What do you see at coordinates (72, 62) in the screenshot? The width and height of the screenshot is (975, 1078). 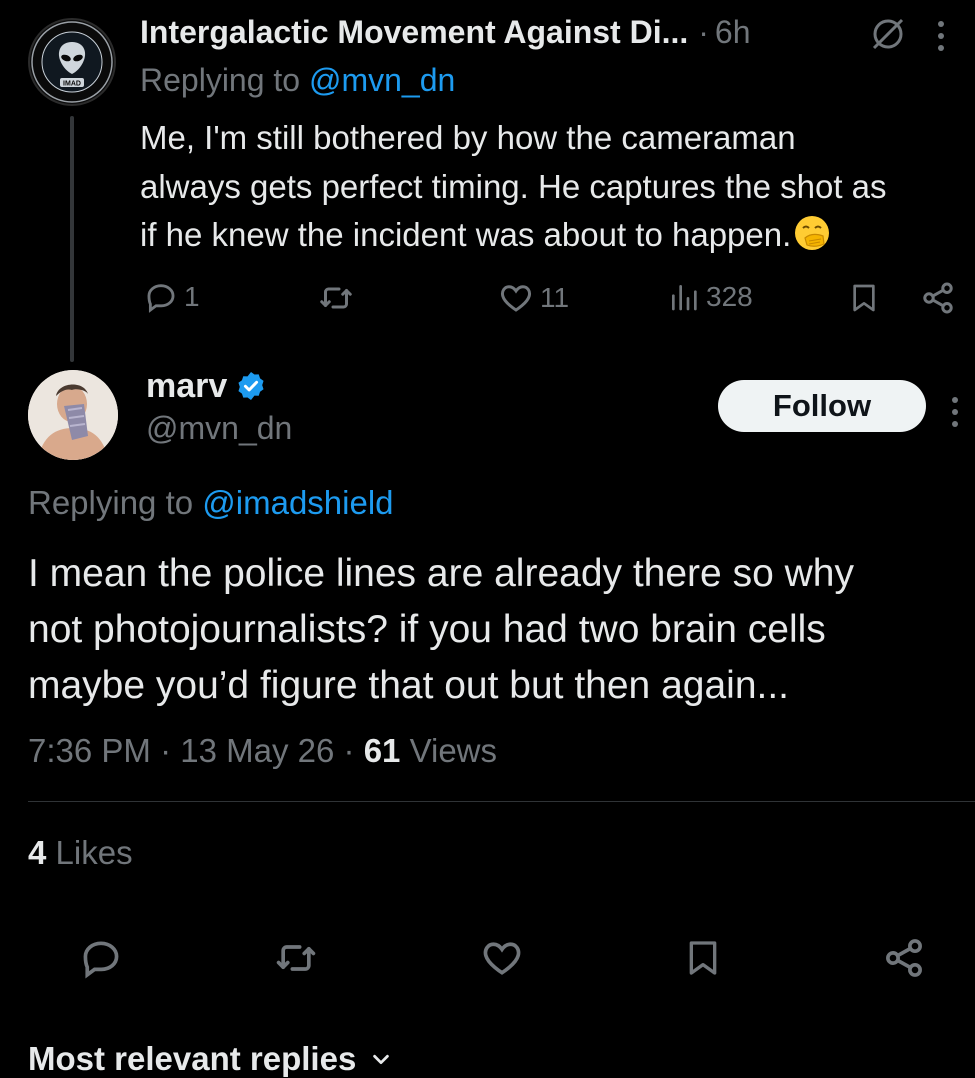 I see `parent-author-avatar: IMAD` at bounding box center [72, 62].